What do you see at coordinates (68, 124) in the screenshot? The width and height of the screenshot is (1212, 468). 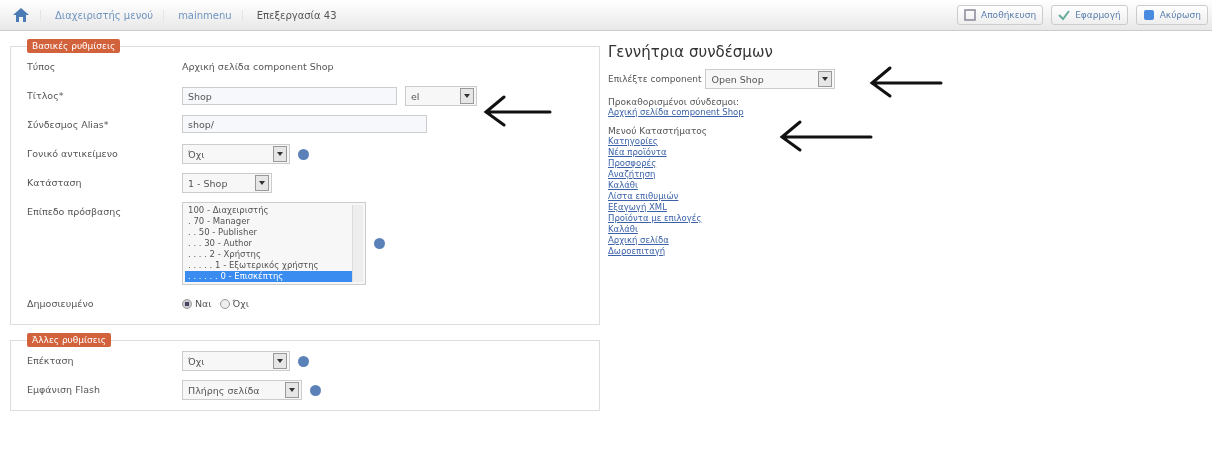 I see `field-label: Σύνδεσμος Alias*` at bounding box center [68, 124].